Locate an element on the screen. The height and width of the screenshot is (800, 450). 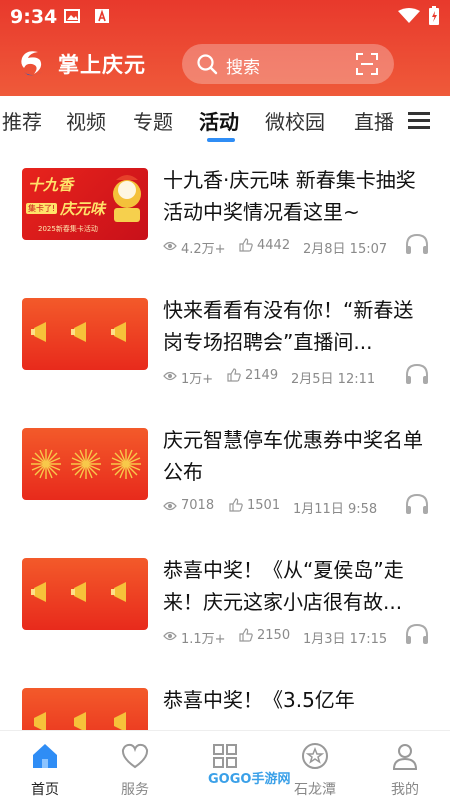
publish-date: 2月8日 15:07 is located at coordinates (345, 249).